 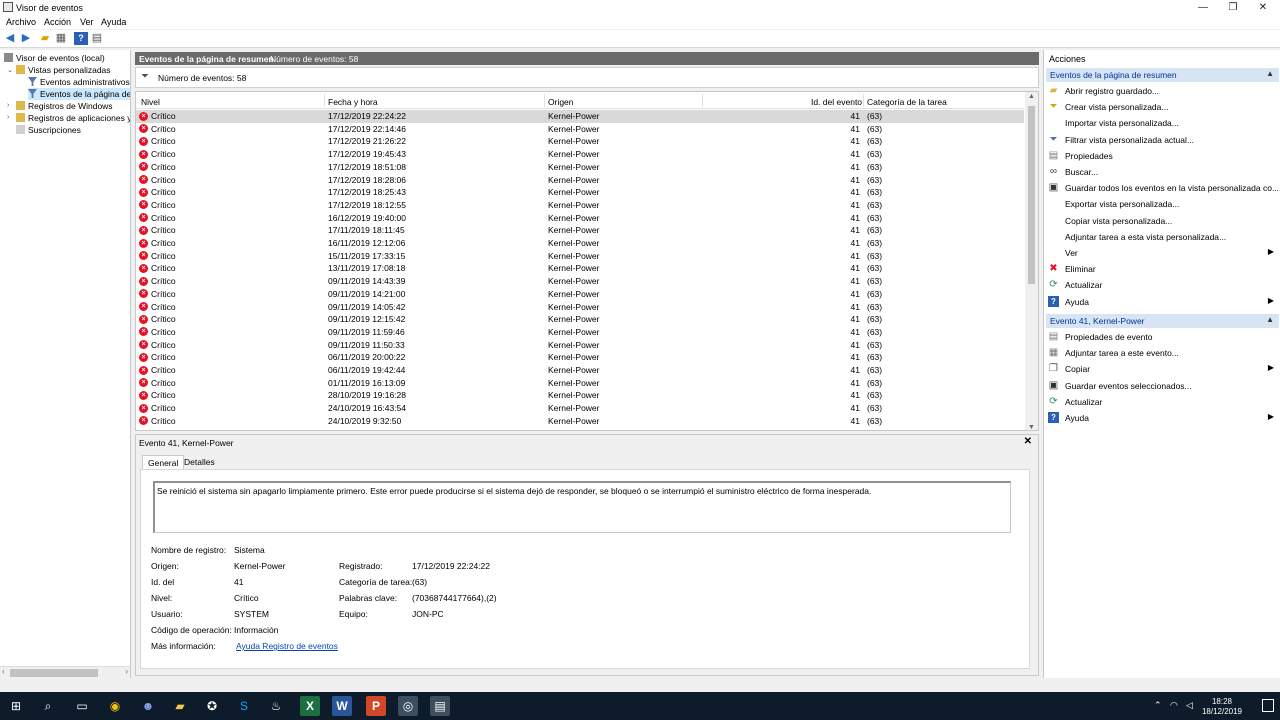 I want to click on back-arrow-icon: ◀, so click(x=10, y=38).